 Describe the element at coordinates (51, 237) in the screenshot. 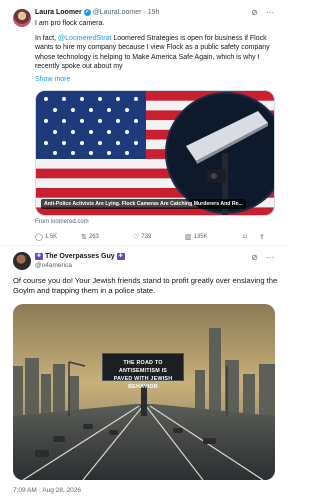

I see `reply-count: 1.5K` at that location.